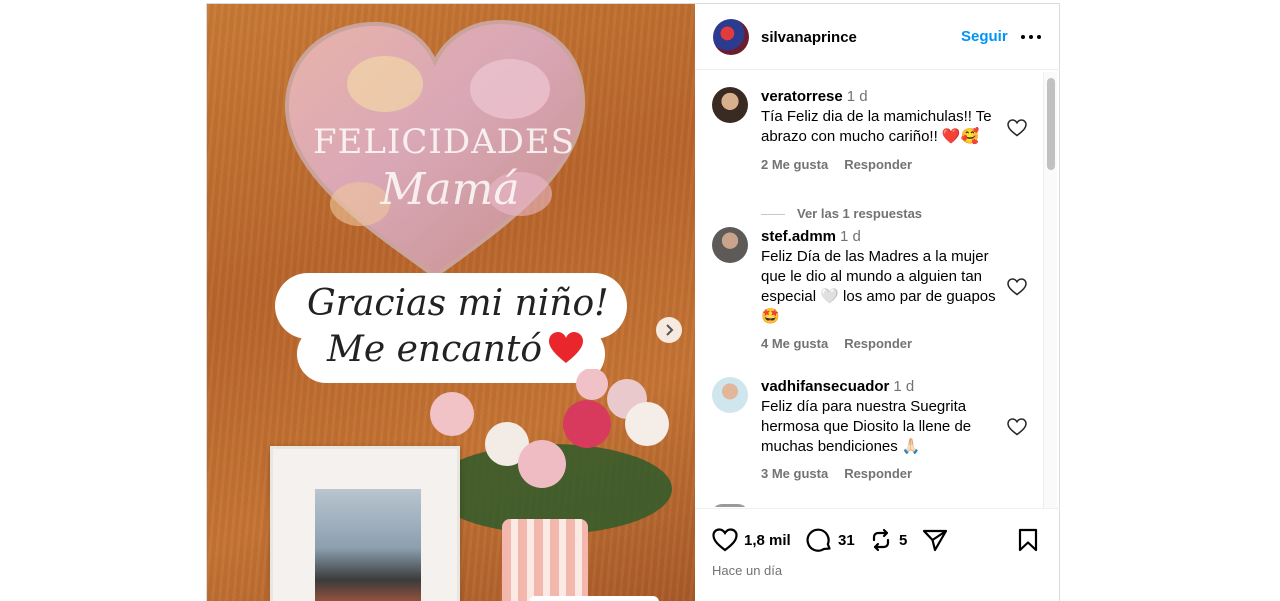  Describe the element at coordinates (731, 37) in the screenshot. I see `author-avatar` at that location.